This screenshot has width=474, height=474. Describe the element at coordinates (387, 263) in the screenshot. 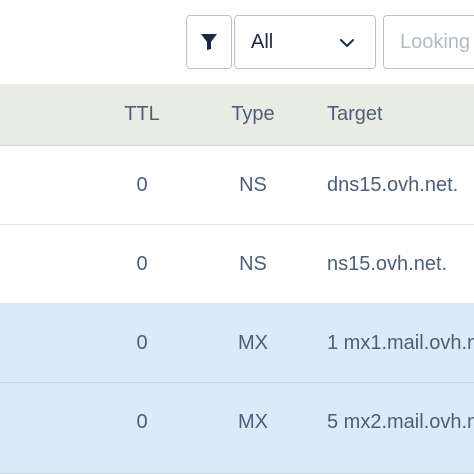

I see `cell-target: ns15.ovh.net.` at that location.